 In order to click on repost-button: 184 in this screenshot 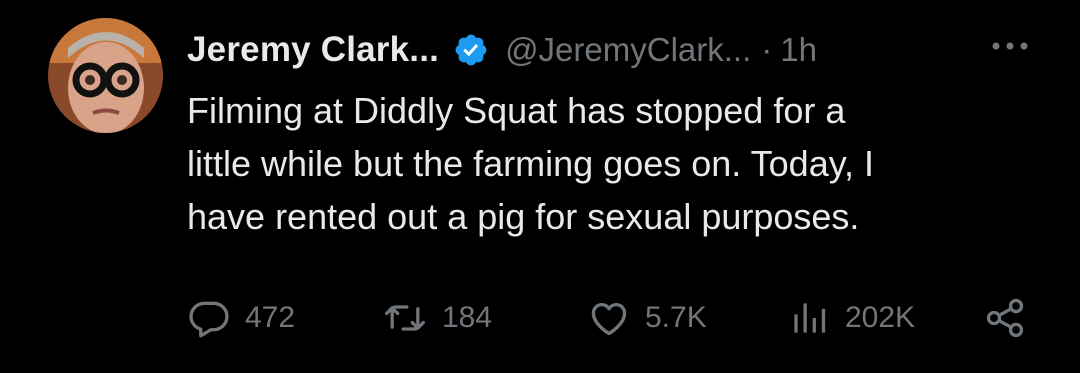, I will do `click(437, 318)`.